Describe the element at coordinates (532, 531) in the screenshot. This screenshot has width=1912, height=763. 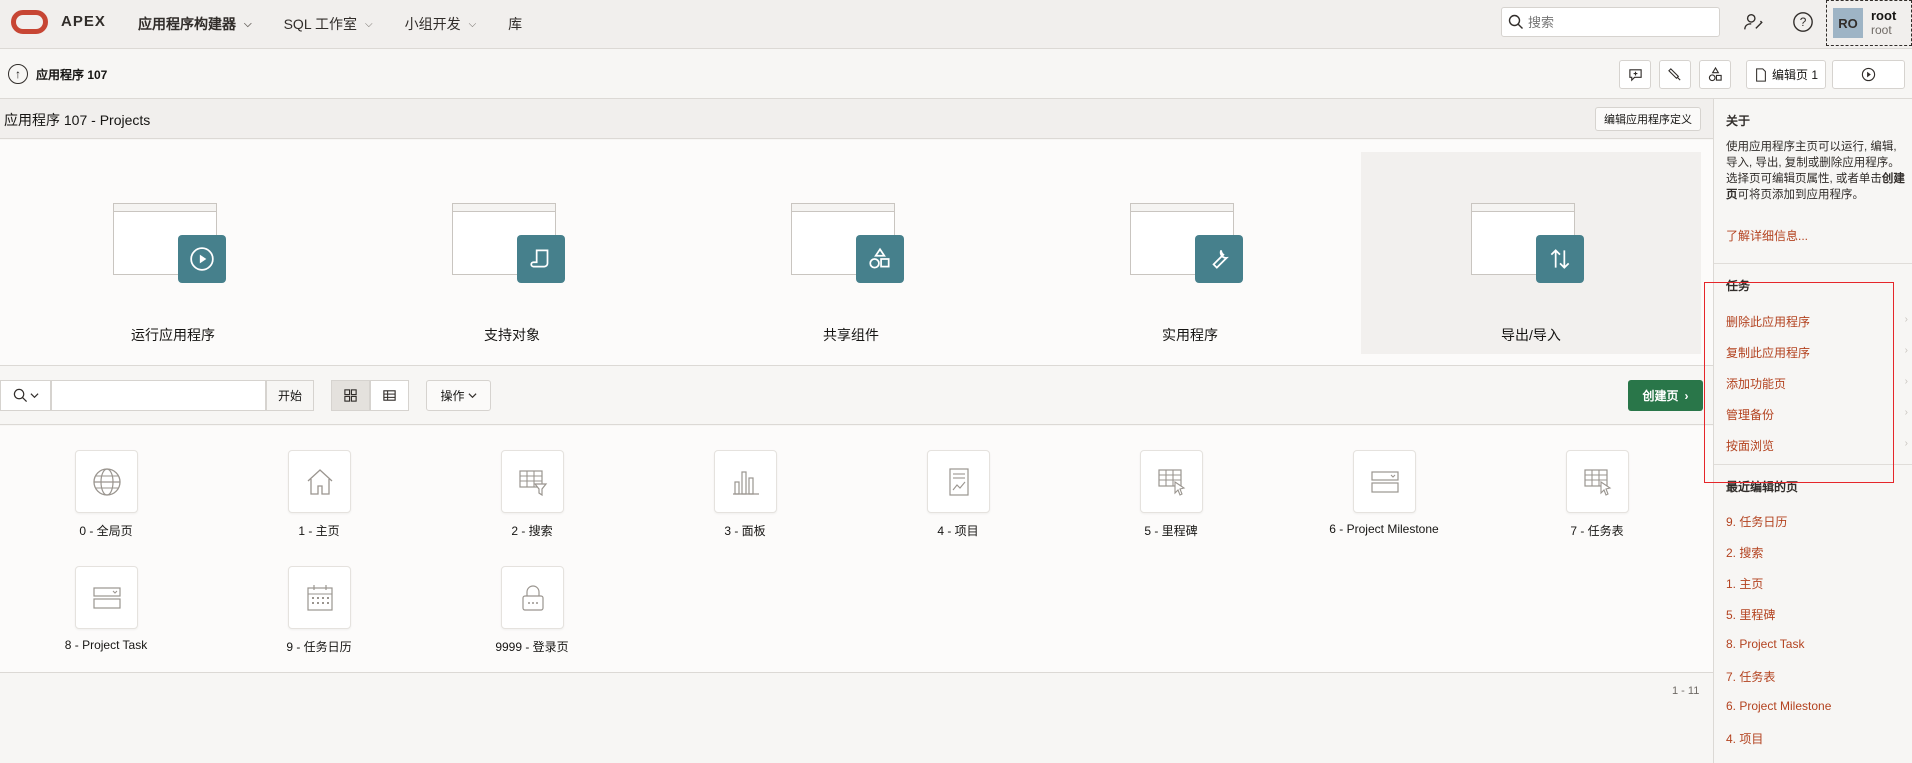
I see `page-label: 2 - 搜索` at that location.